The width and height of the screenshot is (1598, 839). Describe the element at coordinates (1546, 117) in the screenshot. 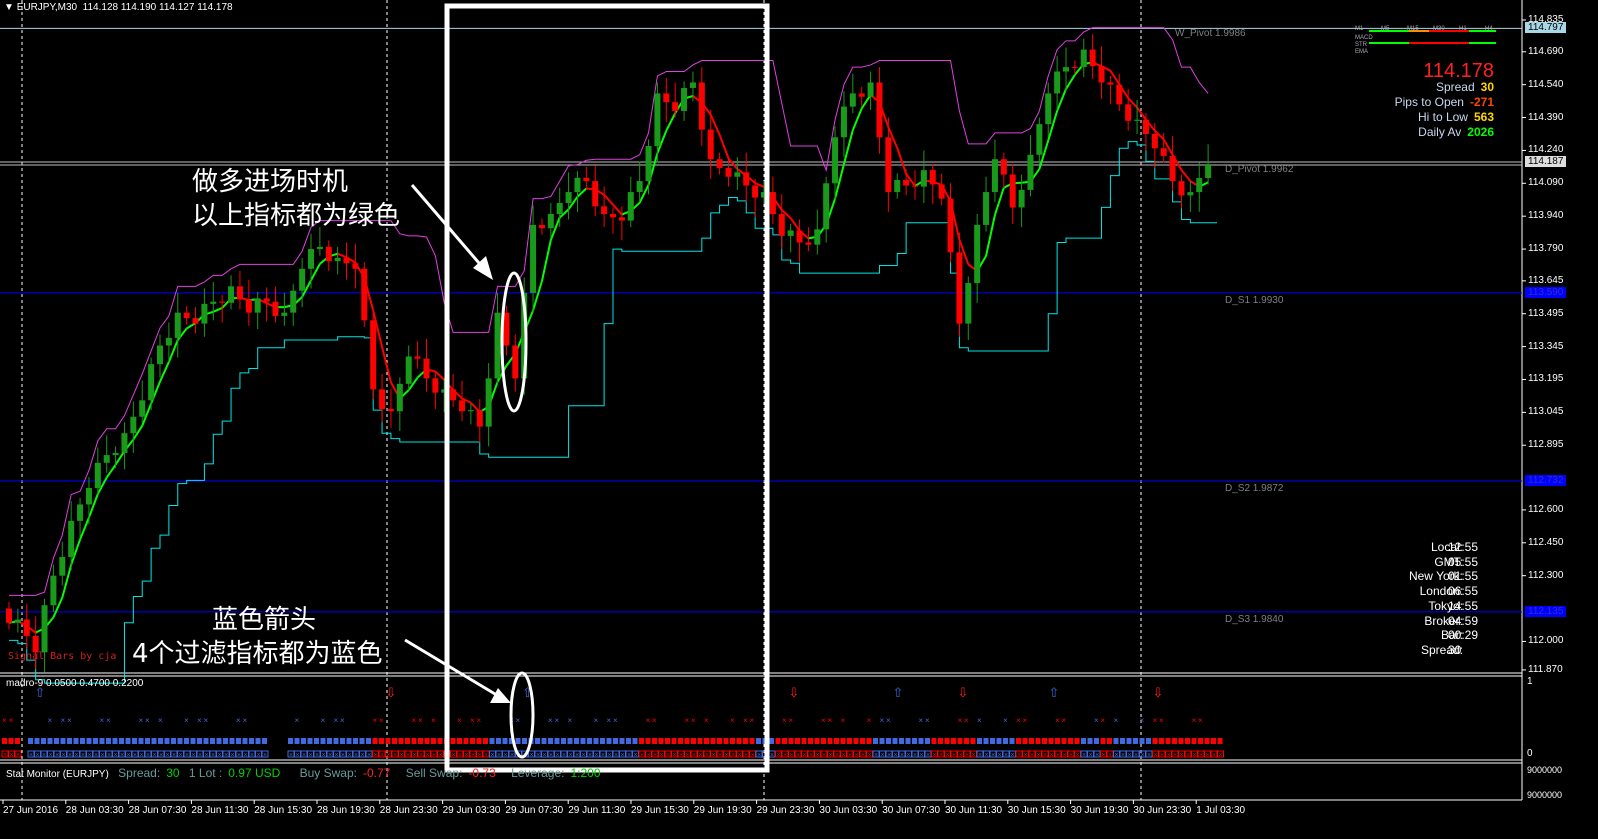

I see `y-tick-label: 114.390` at that location.